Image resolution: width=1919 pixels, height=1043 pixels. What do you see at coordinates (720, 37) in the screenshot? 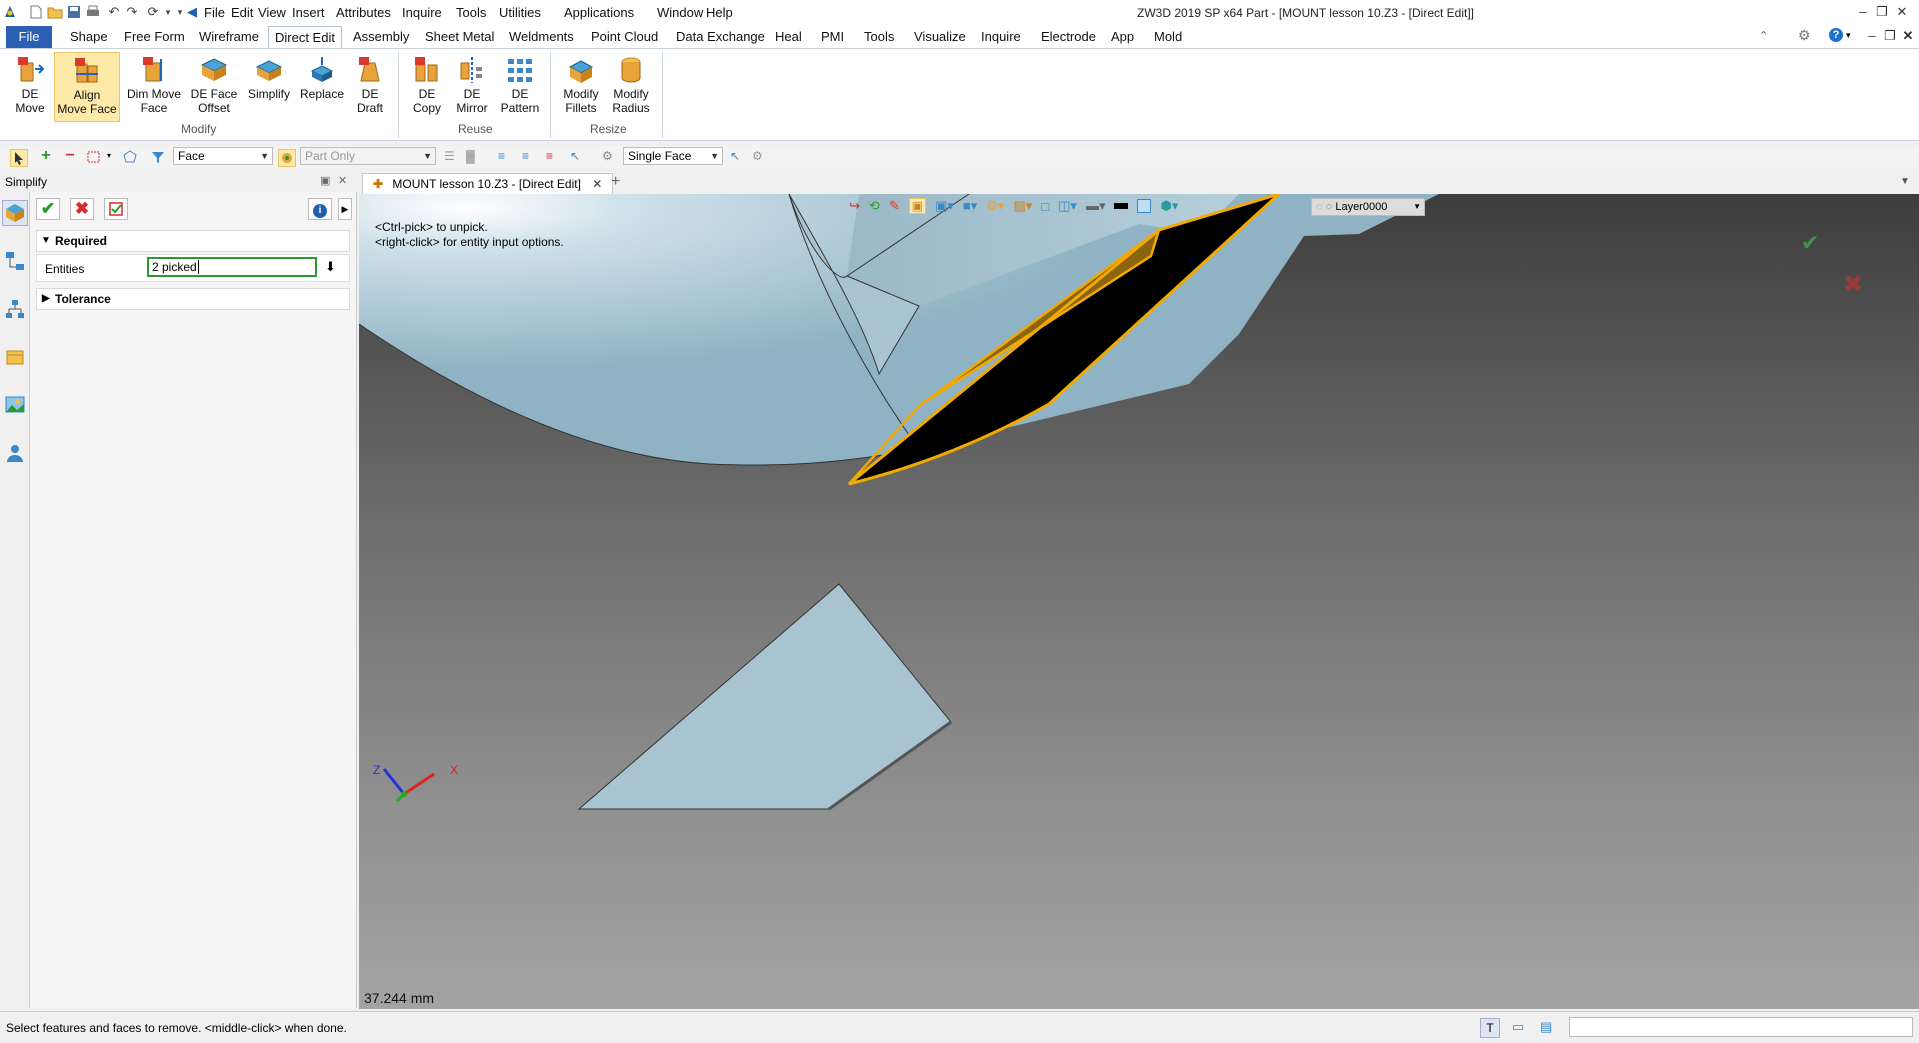
I see `tab-data-exchange: Data Exchange` at bounding box center [720, 37].